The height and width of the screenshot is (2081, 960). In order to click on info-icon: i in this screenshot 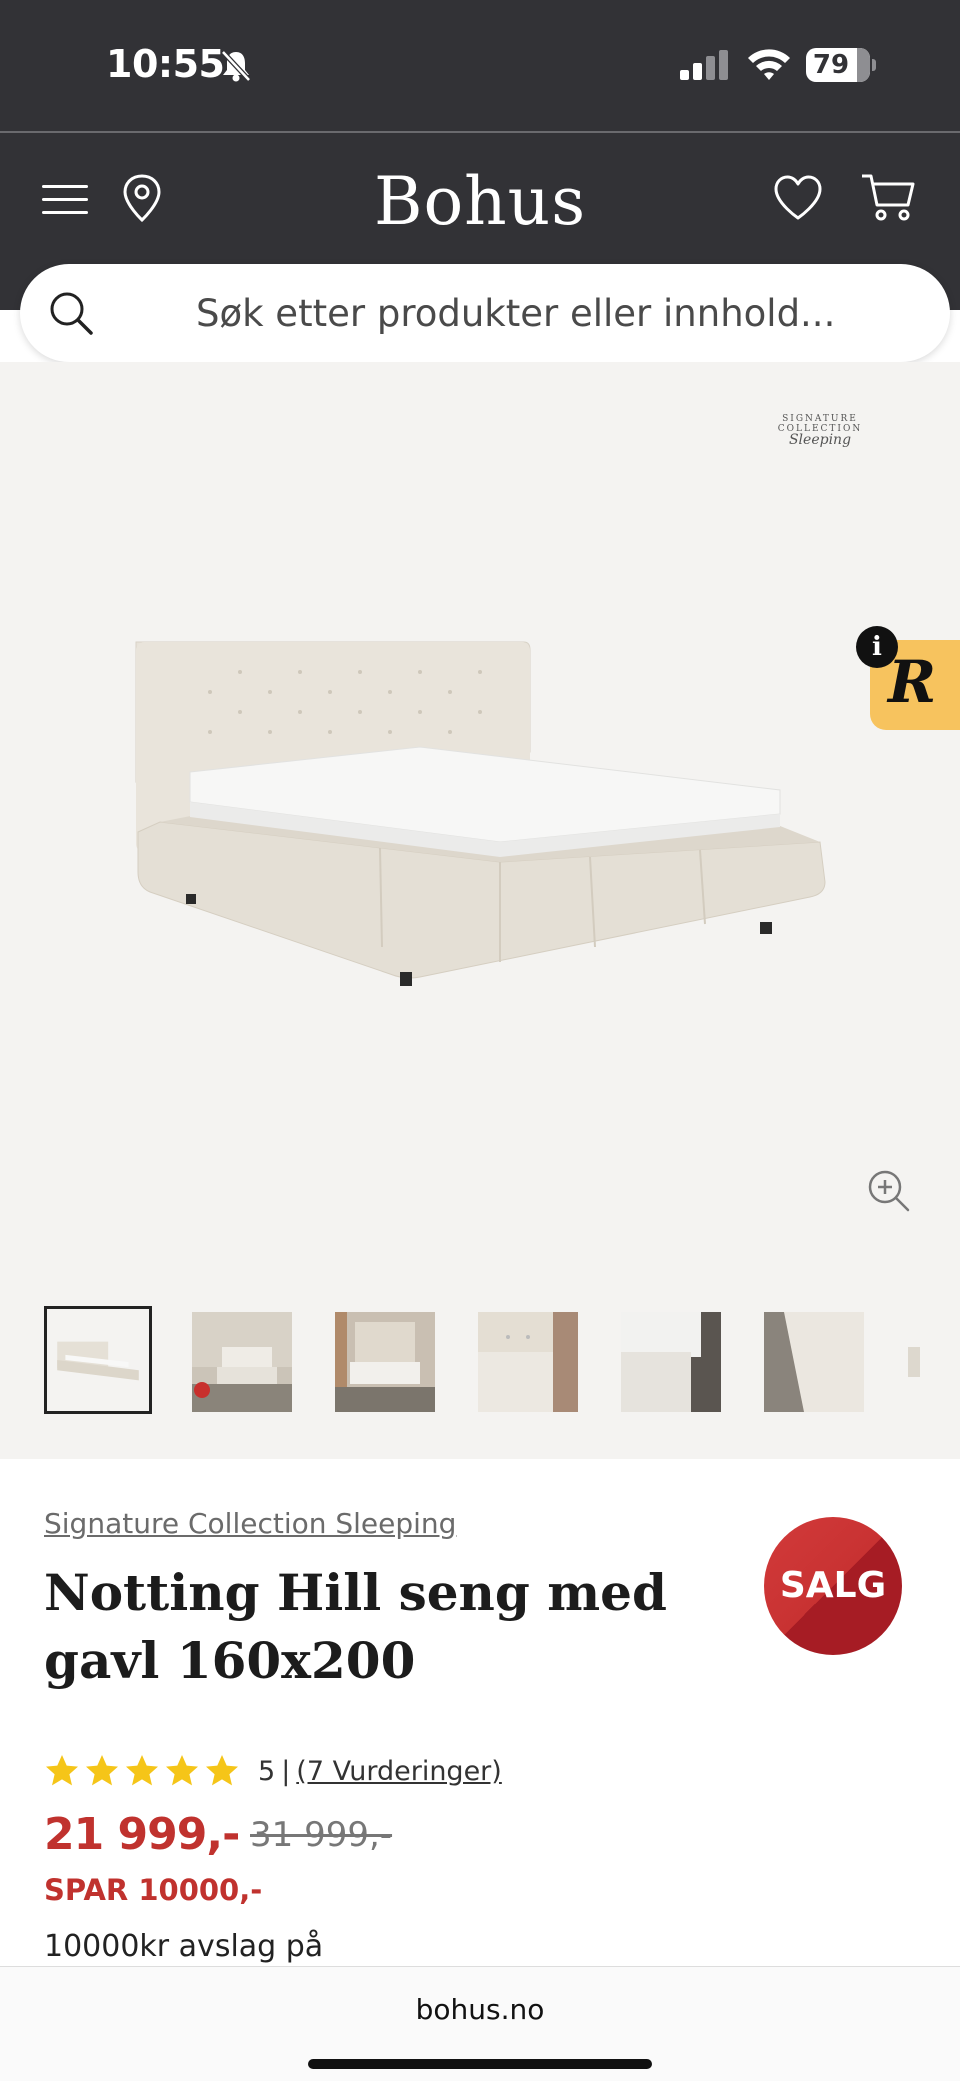, I will do `click(877, 647)`.